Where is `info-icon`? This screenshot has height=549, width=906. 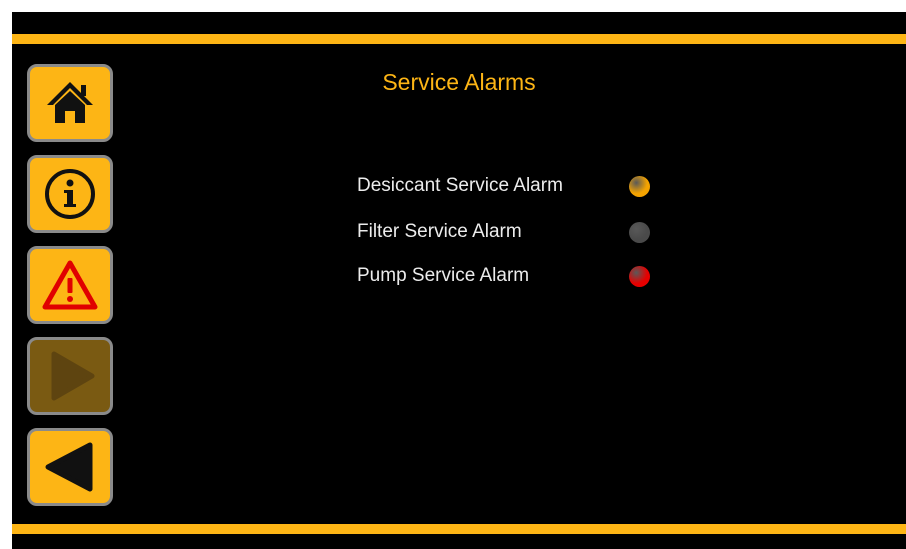 info-icon is located at coordinates (70, 194).